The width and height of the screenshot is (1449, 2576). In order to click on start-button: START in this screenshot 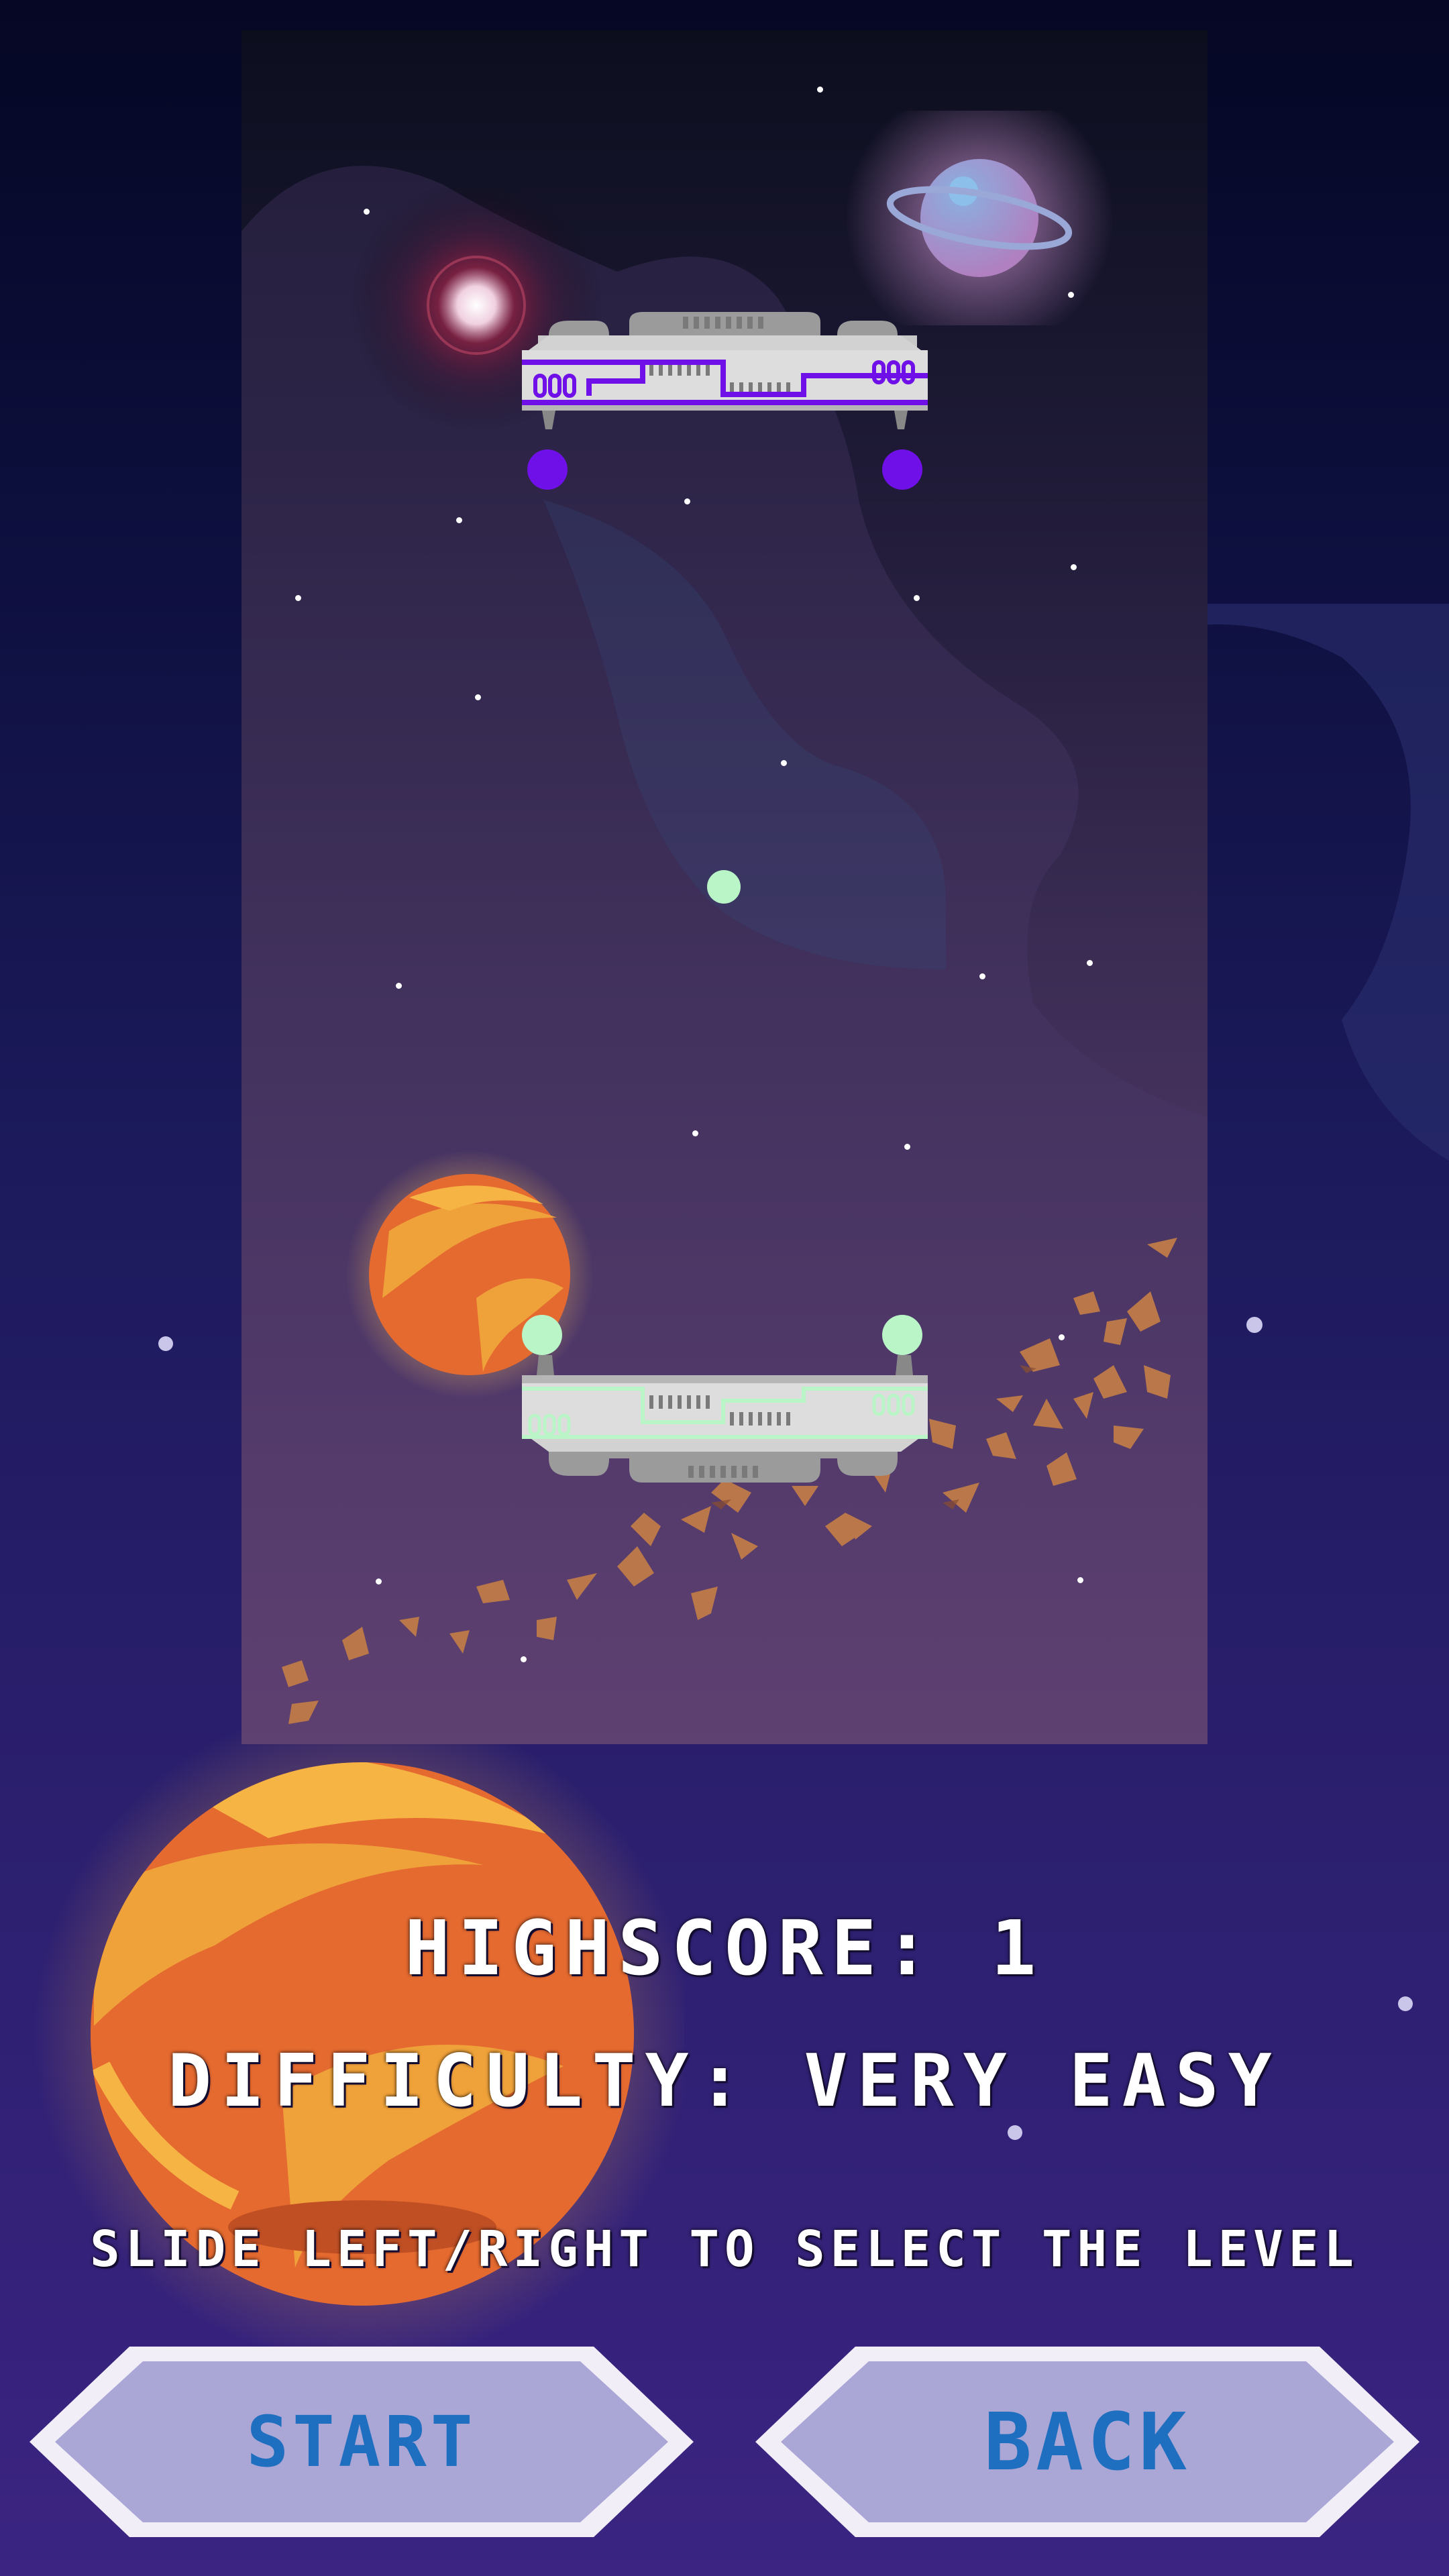, I will do `click(361, 2441)`.